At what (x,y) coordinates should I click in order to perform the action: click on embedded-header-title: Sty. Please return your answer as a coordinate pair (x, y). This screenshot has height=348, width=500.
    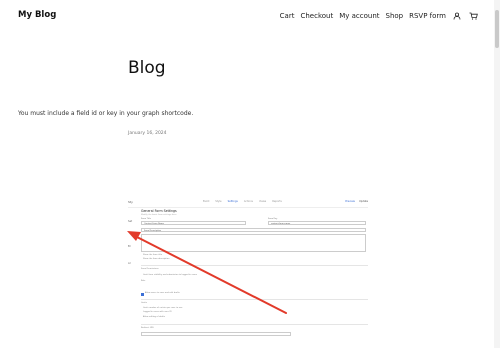
    Looking at the image, I should click on (130, 202).